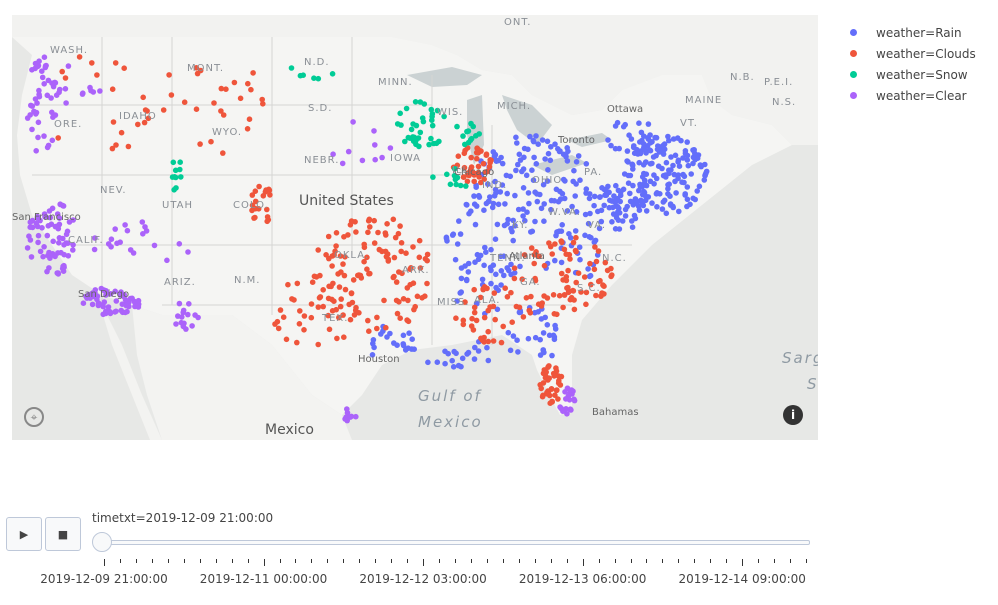 This screenshot has width=998, height=605. Describe the element at coordinates (913, 74) in the screenshot. I see `legend-item: weather=Snow` at that location.